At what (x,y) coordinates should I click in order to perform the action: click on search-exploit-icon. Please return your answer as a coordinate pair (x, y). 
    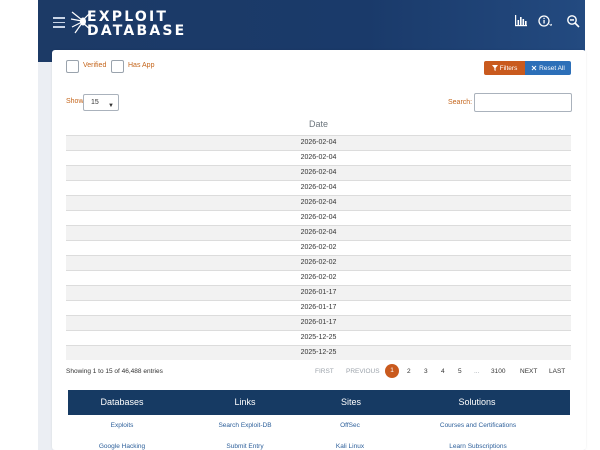
    Looking at the image, I should click on (573, 21).